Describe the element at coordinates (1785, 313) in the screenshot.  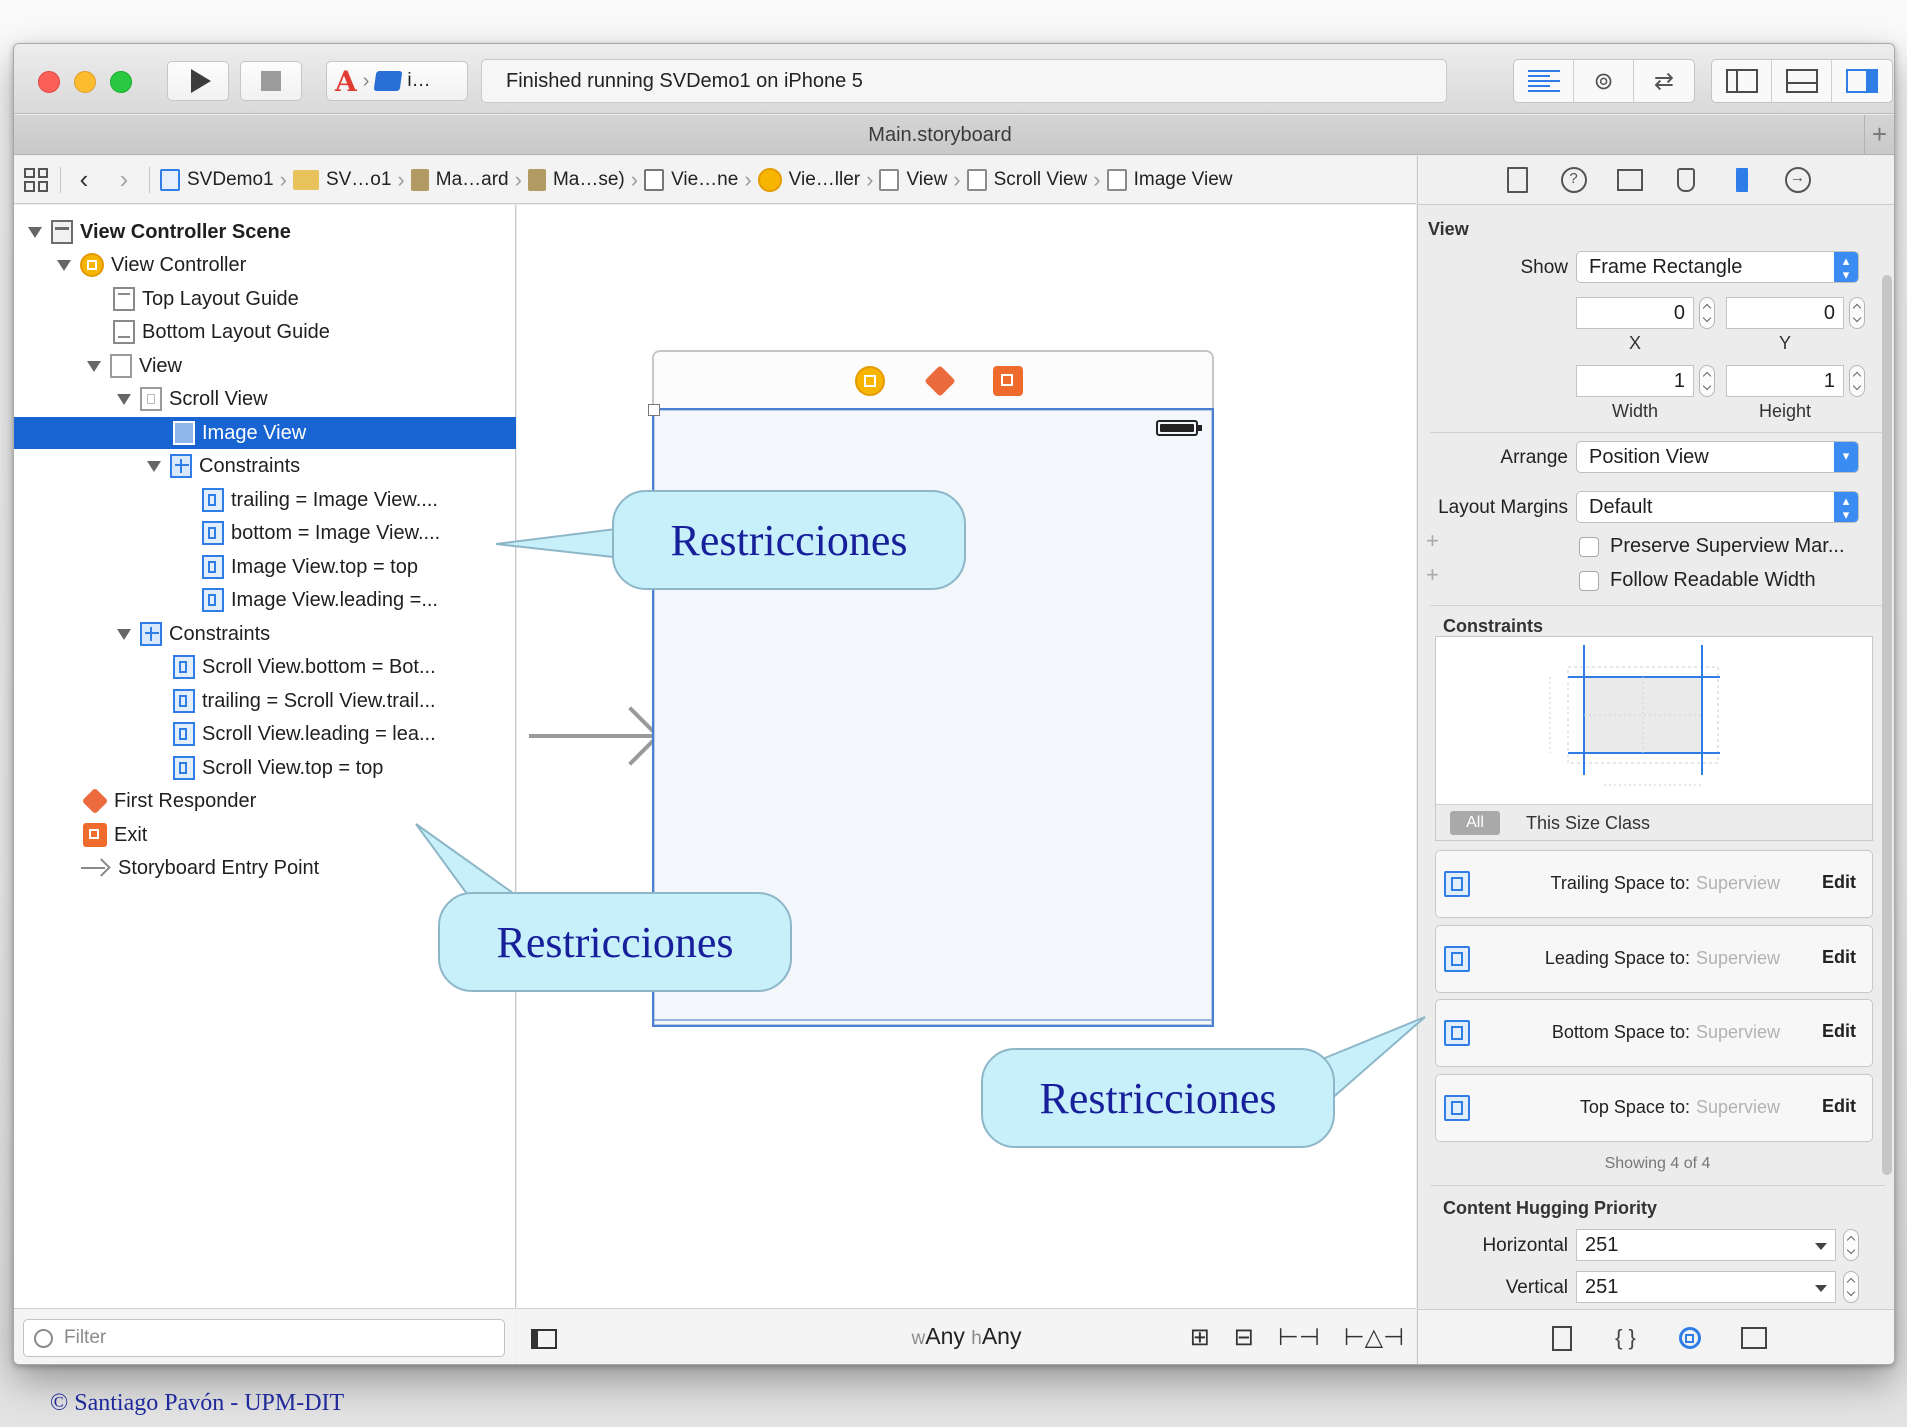
I see `y-field: 0` at that location.